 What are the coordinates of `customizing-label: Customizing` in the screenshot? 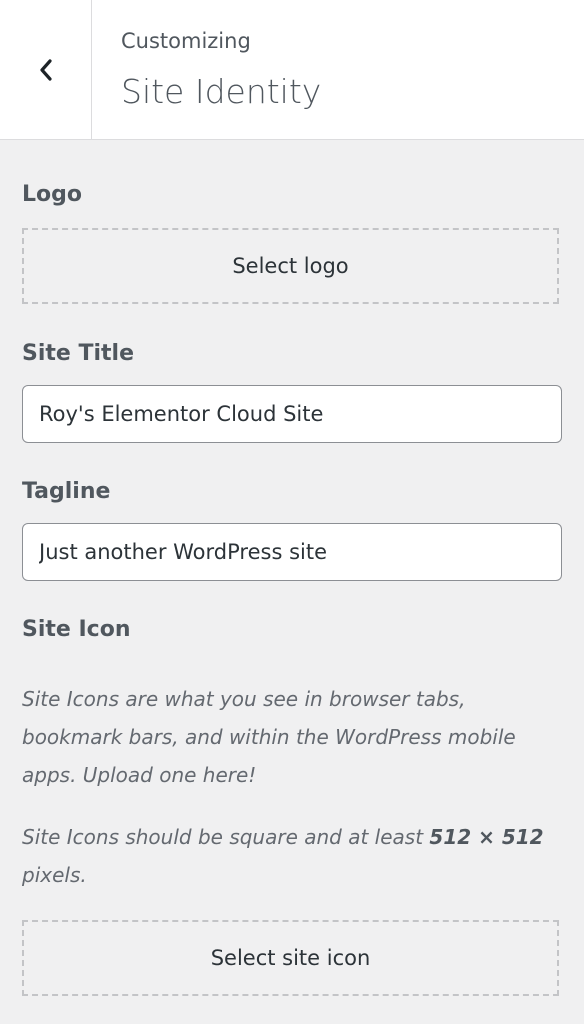 It's located at (186, 41).